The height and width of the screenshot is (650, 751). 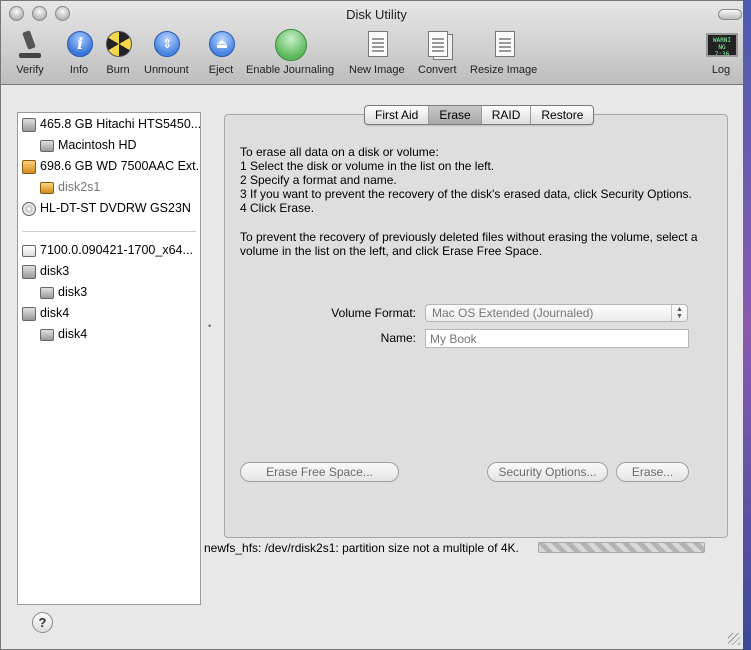 I want to click on window-title: Disk Utility, so click(x=376, y=14).